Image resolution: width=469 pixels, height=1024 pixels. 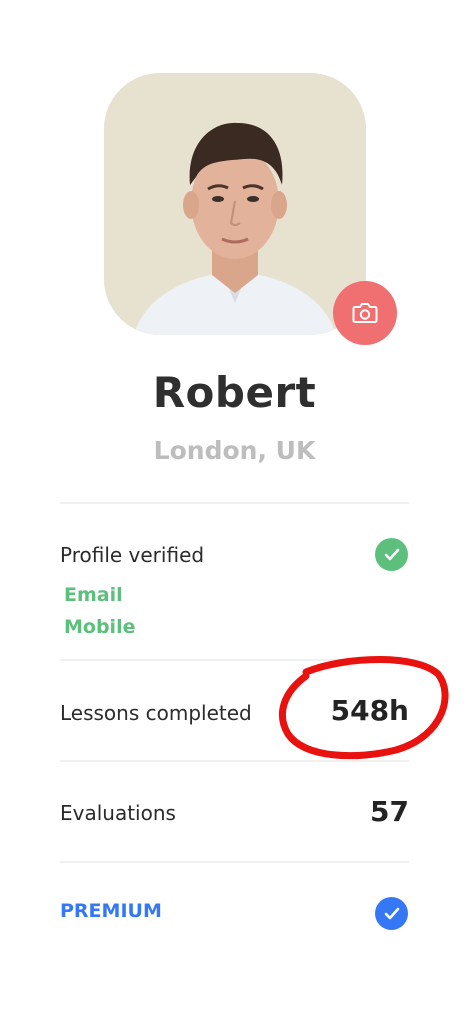 What do you see at coordinates (118, 813) in the screenshot?
I see `evaluations-label: Evaluations` at bounding box center [118, 813].